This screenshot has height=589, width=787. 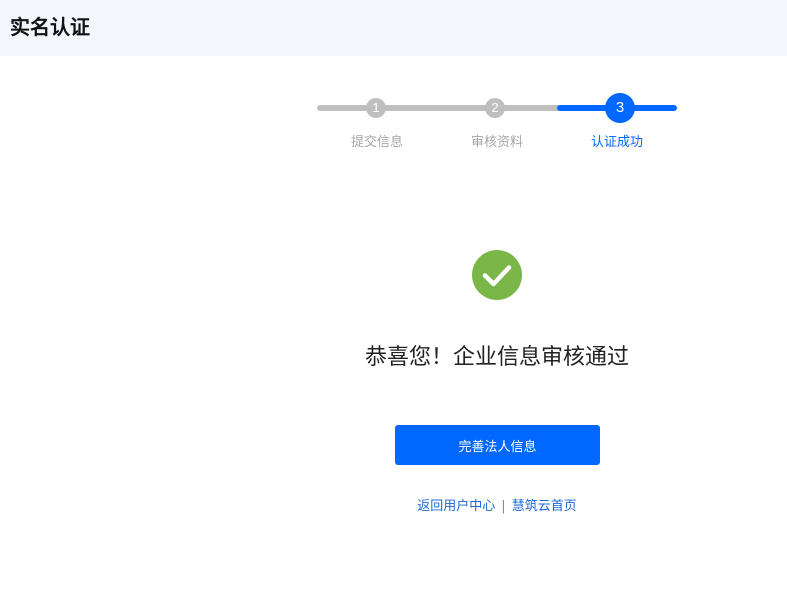 What do you see at coordinates (376, 142) in the screenshot?
I see `step-1-label: 提交信息` at bounding box center [376, 142].